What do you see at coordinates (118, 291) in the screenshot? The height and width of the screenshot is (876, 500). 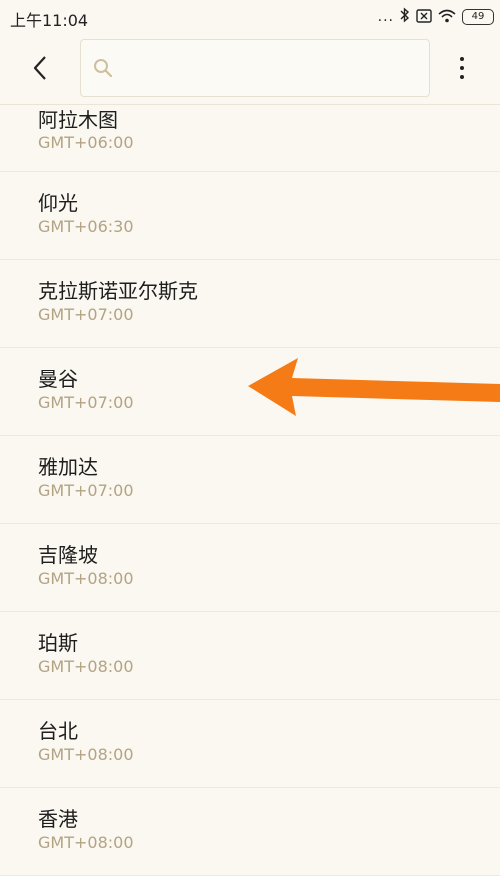 I see `city-name: 克拉斯诺亚尔斯克` at bounding box center [118, 291].